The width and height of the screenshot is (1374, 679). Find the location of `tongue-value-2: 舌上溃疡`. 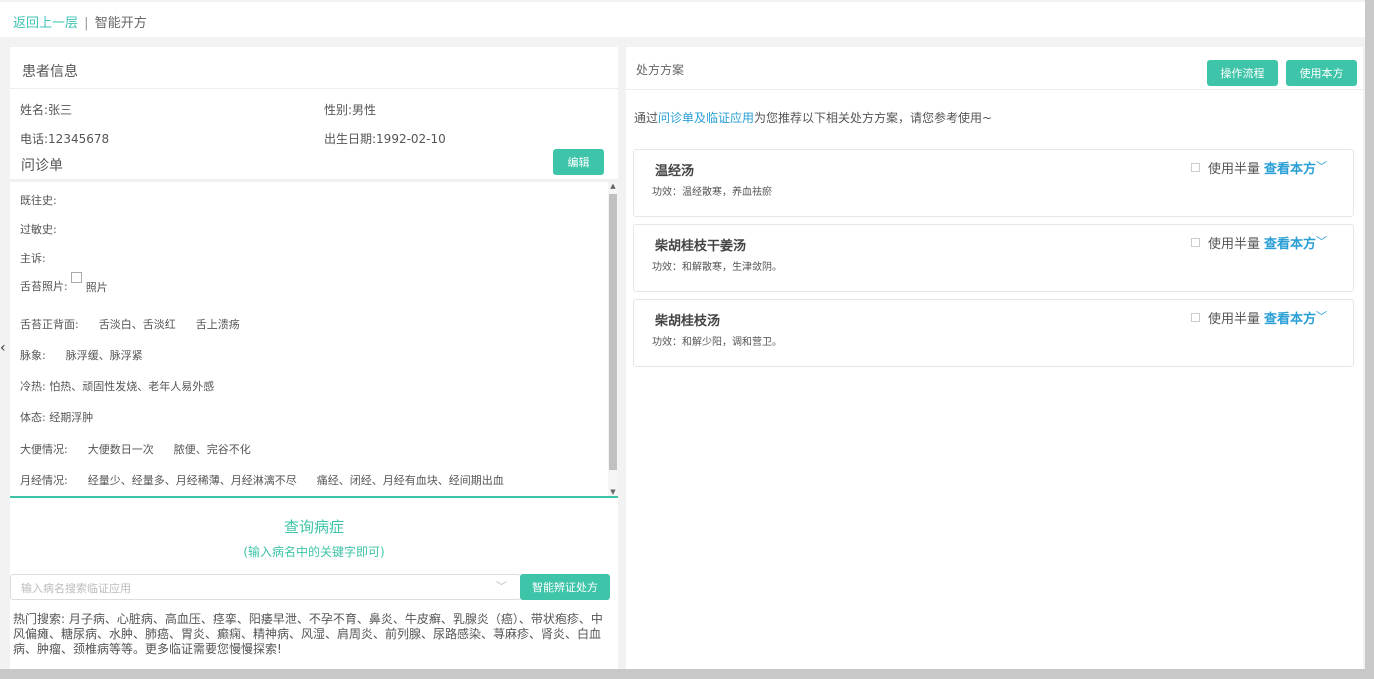

tongue-value-2: 舌上溃疡 is located at coordinates (217, 324).